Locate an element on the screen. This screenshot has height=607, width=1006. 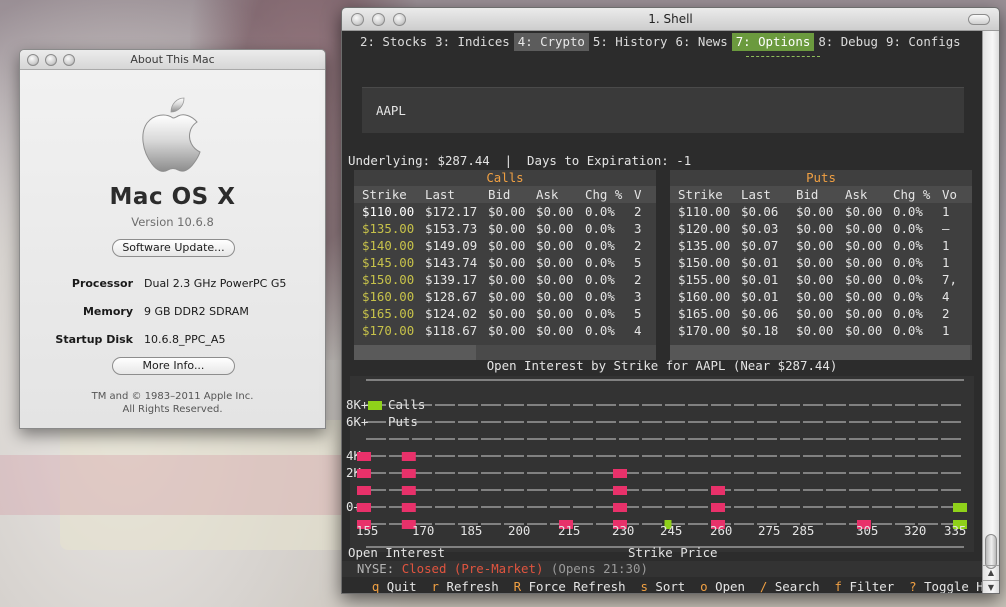
table-cell: $153.73 is located at coordinates (451, 228).